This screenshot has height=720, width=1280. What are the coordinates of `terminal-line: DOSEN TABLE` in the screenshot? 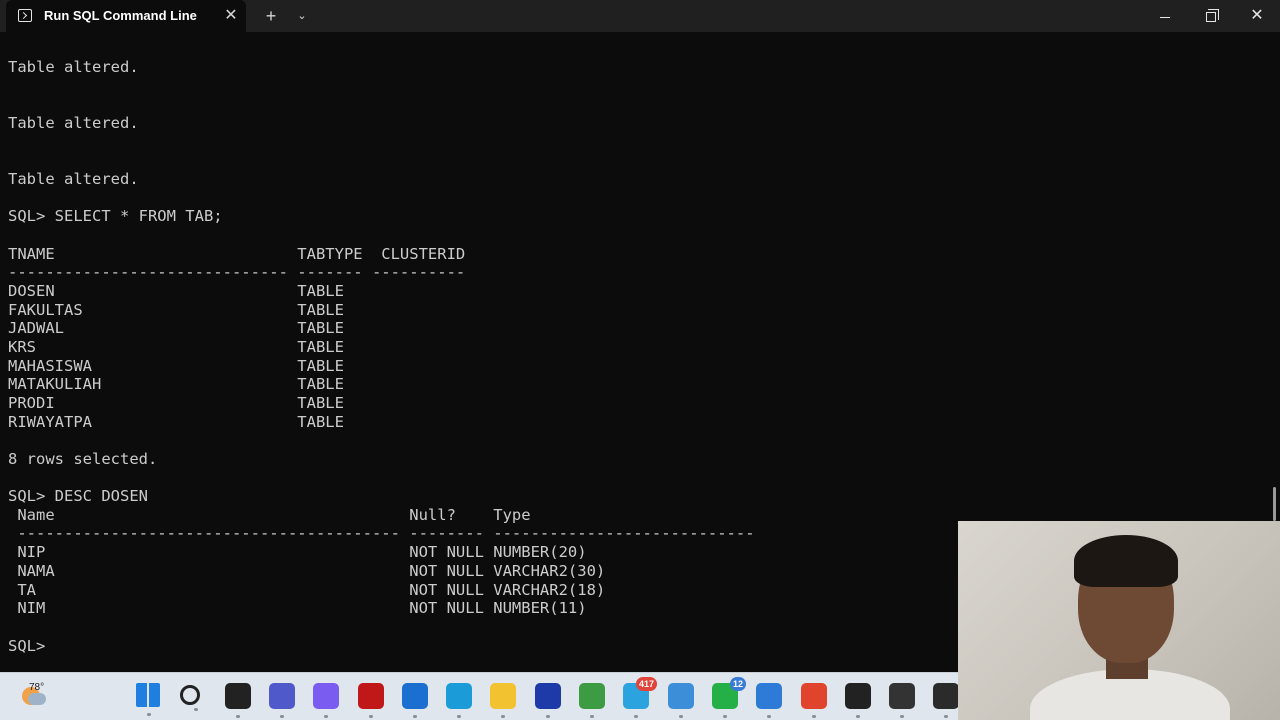 It's located at (176, 291).